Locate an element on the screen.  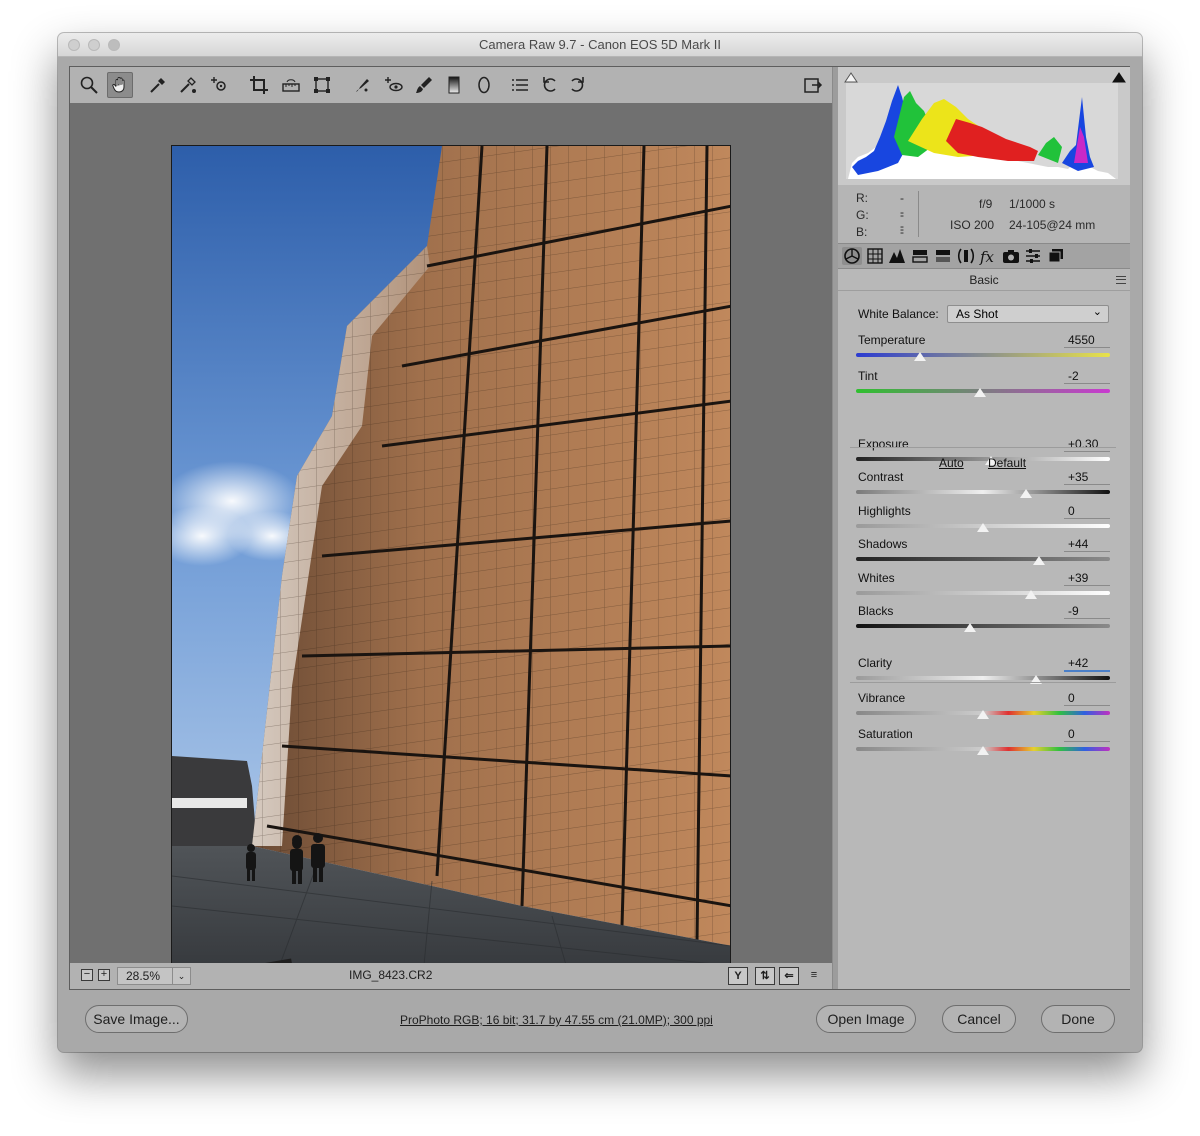
whites-value-field: +39 is located at coordinates (1087, 578).